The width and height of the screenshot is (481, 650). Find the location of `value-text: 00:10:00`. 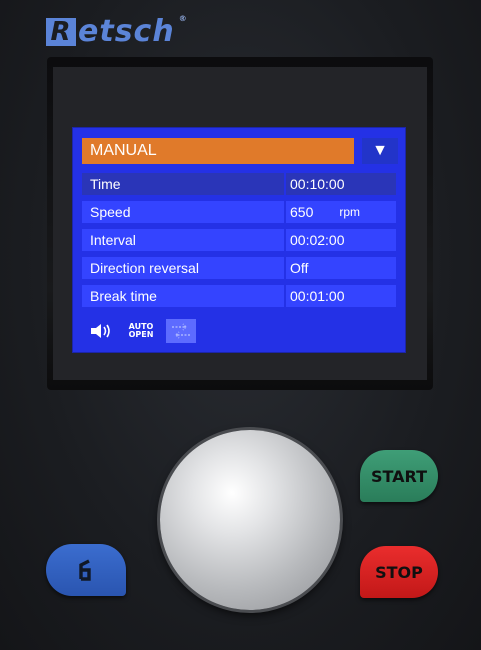

value-text: 00:10:00 is located at coordinates (317, 184).